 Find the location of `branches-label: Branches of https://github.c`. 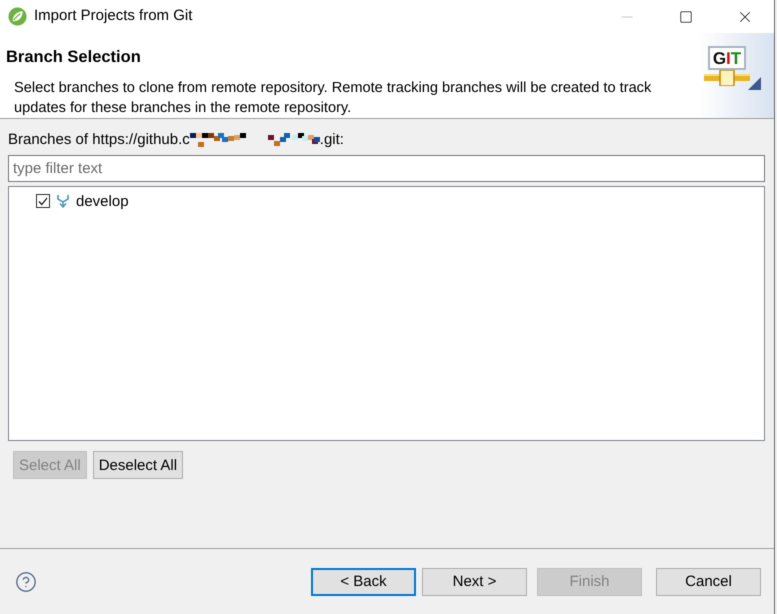

branches-label: Branches of https://github.c is located at coordinates (99, 140).